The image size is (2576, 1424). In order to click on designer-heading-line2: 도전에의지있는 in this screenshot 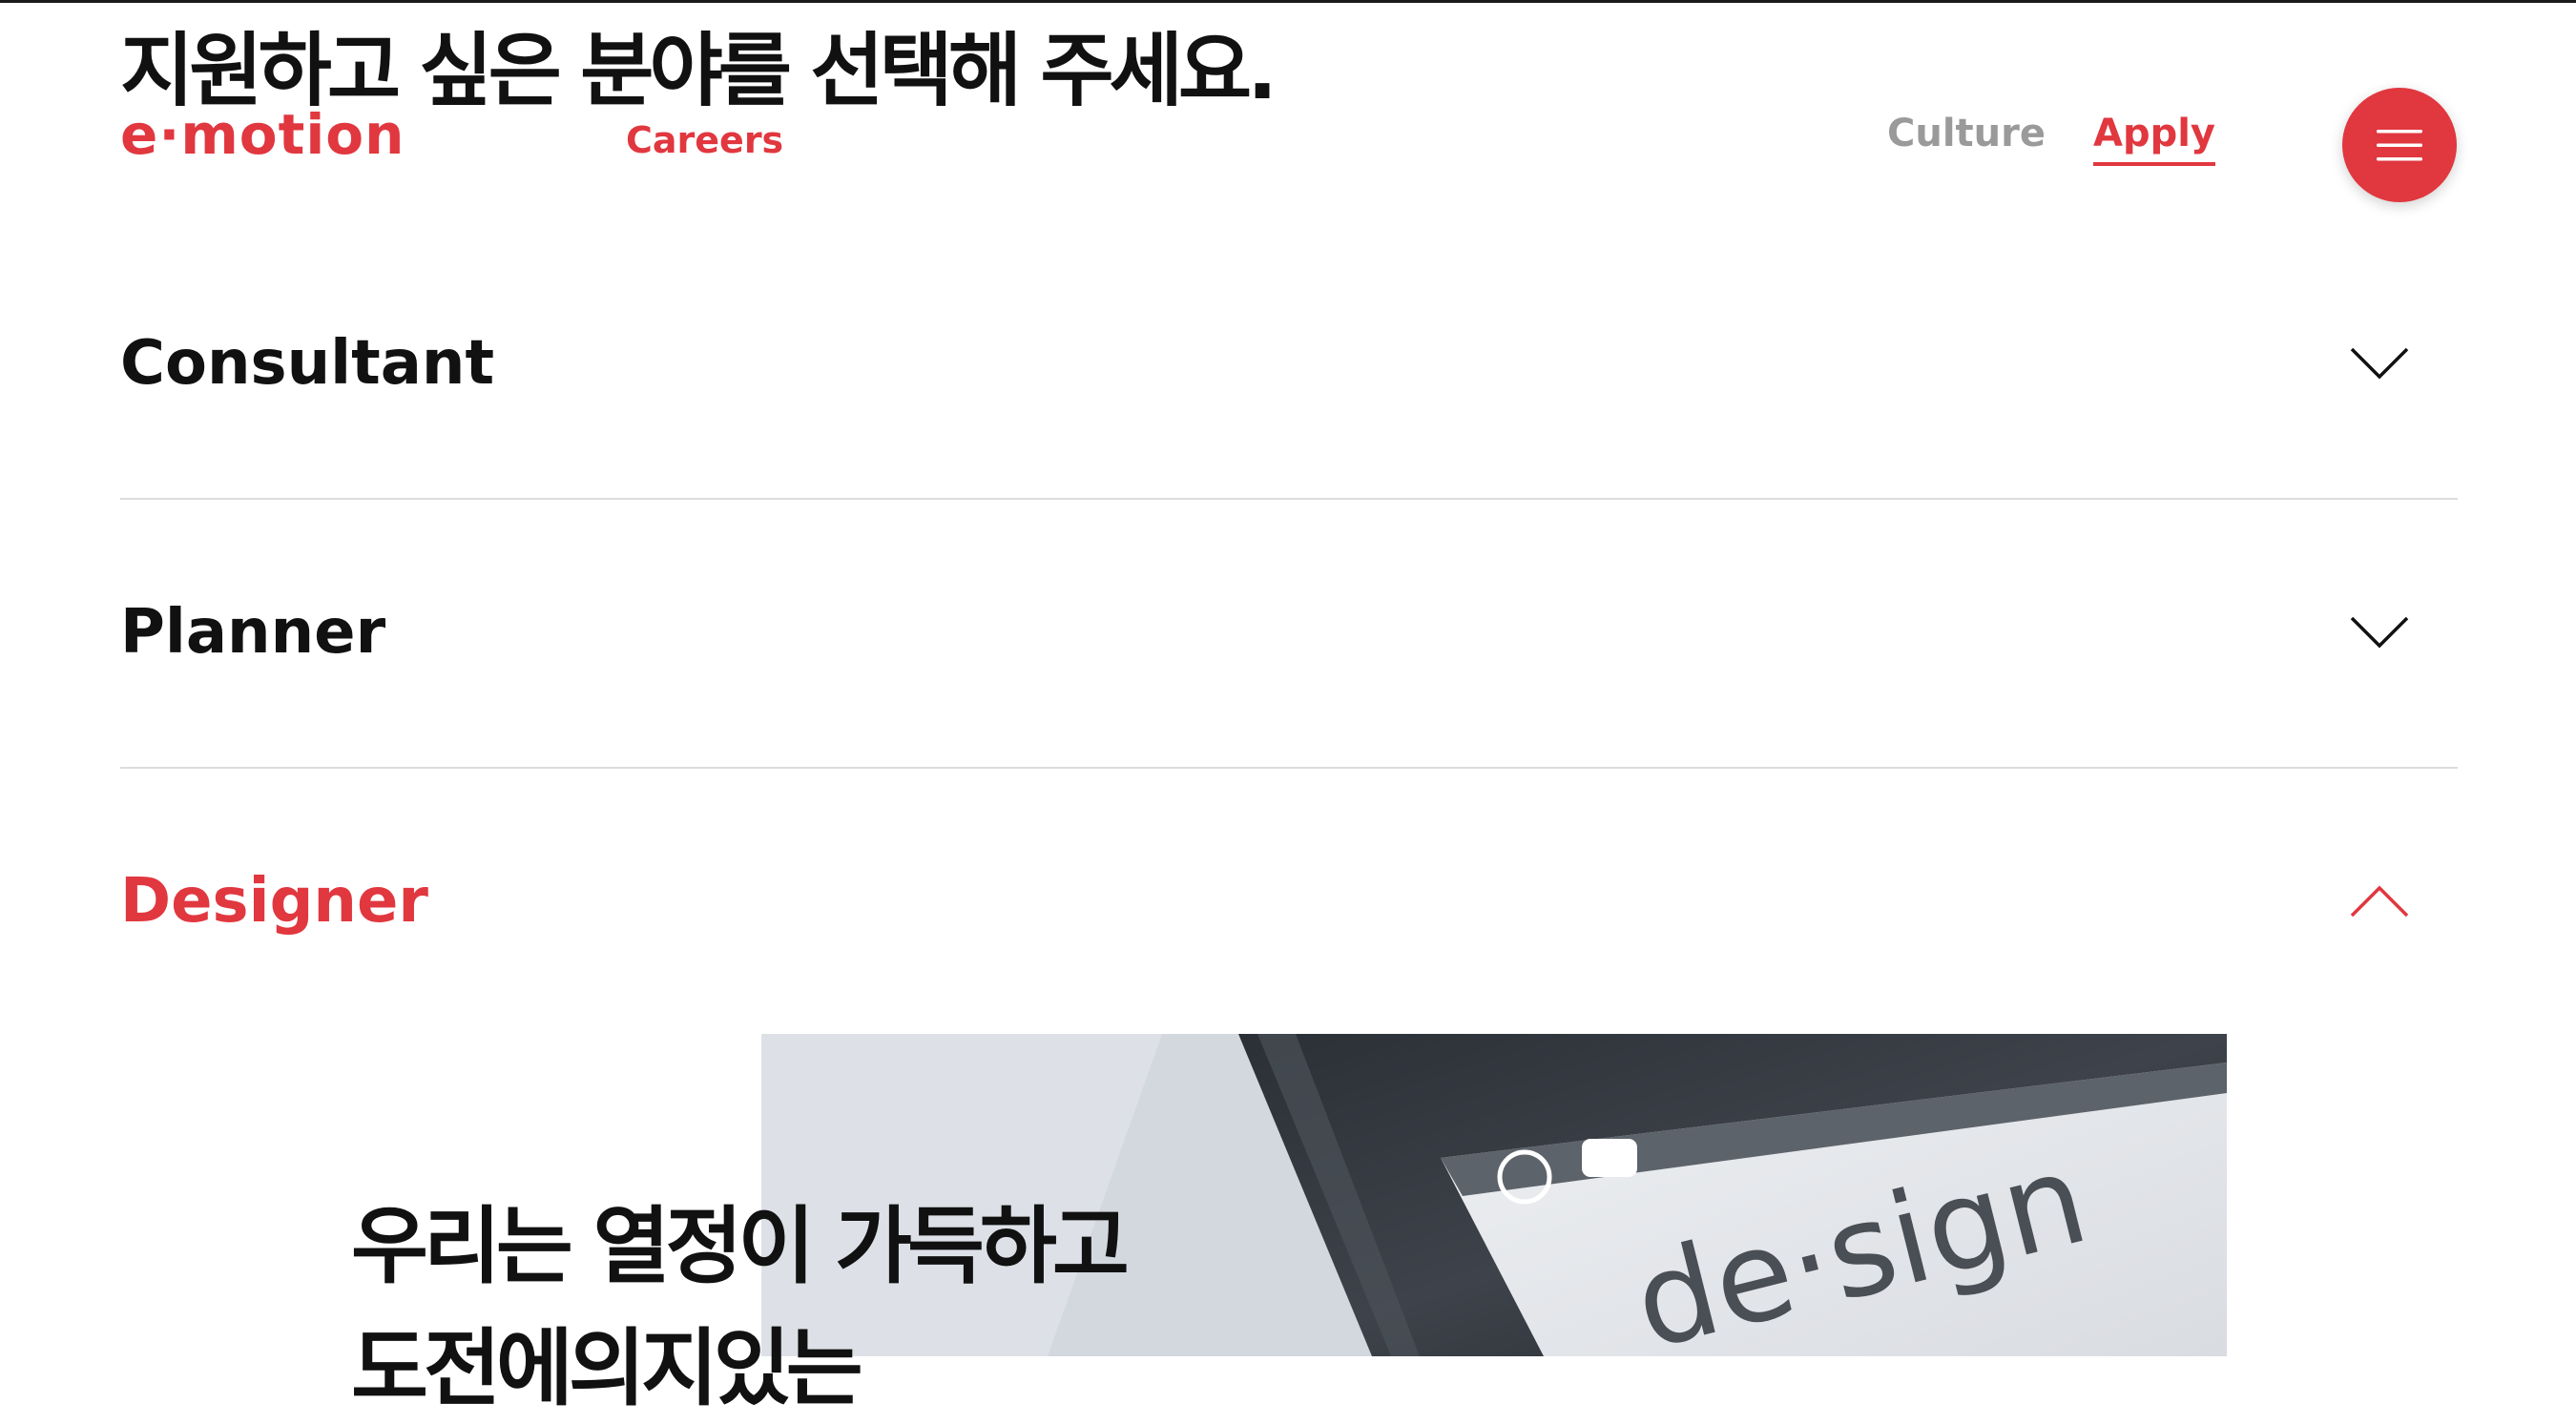, I will do `click(607, 1368)`.